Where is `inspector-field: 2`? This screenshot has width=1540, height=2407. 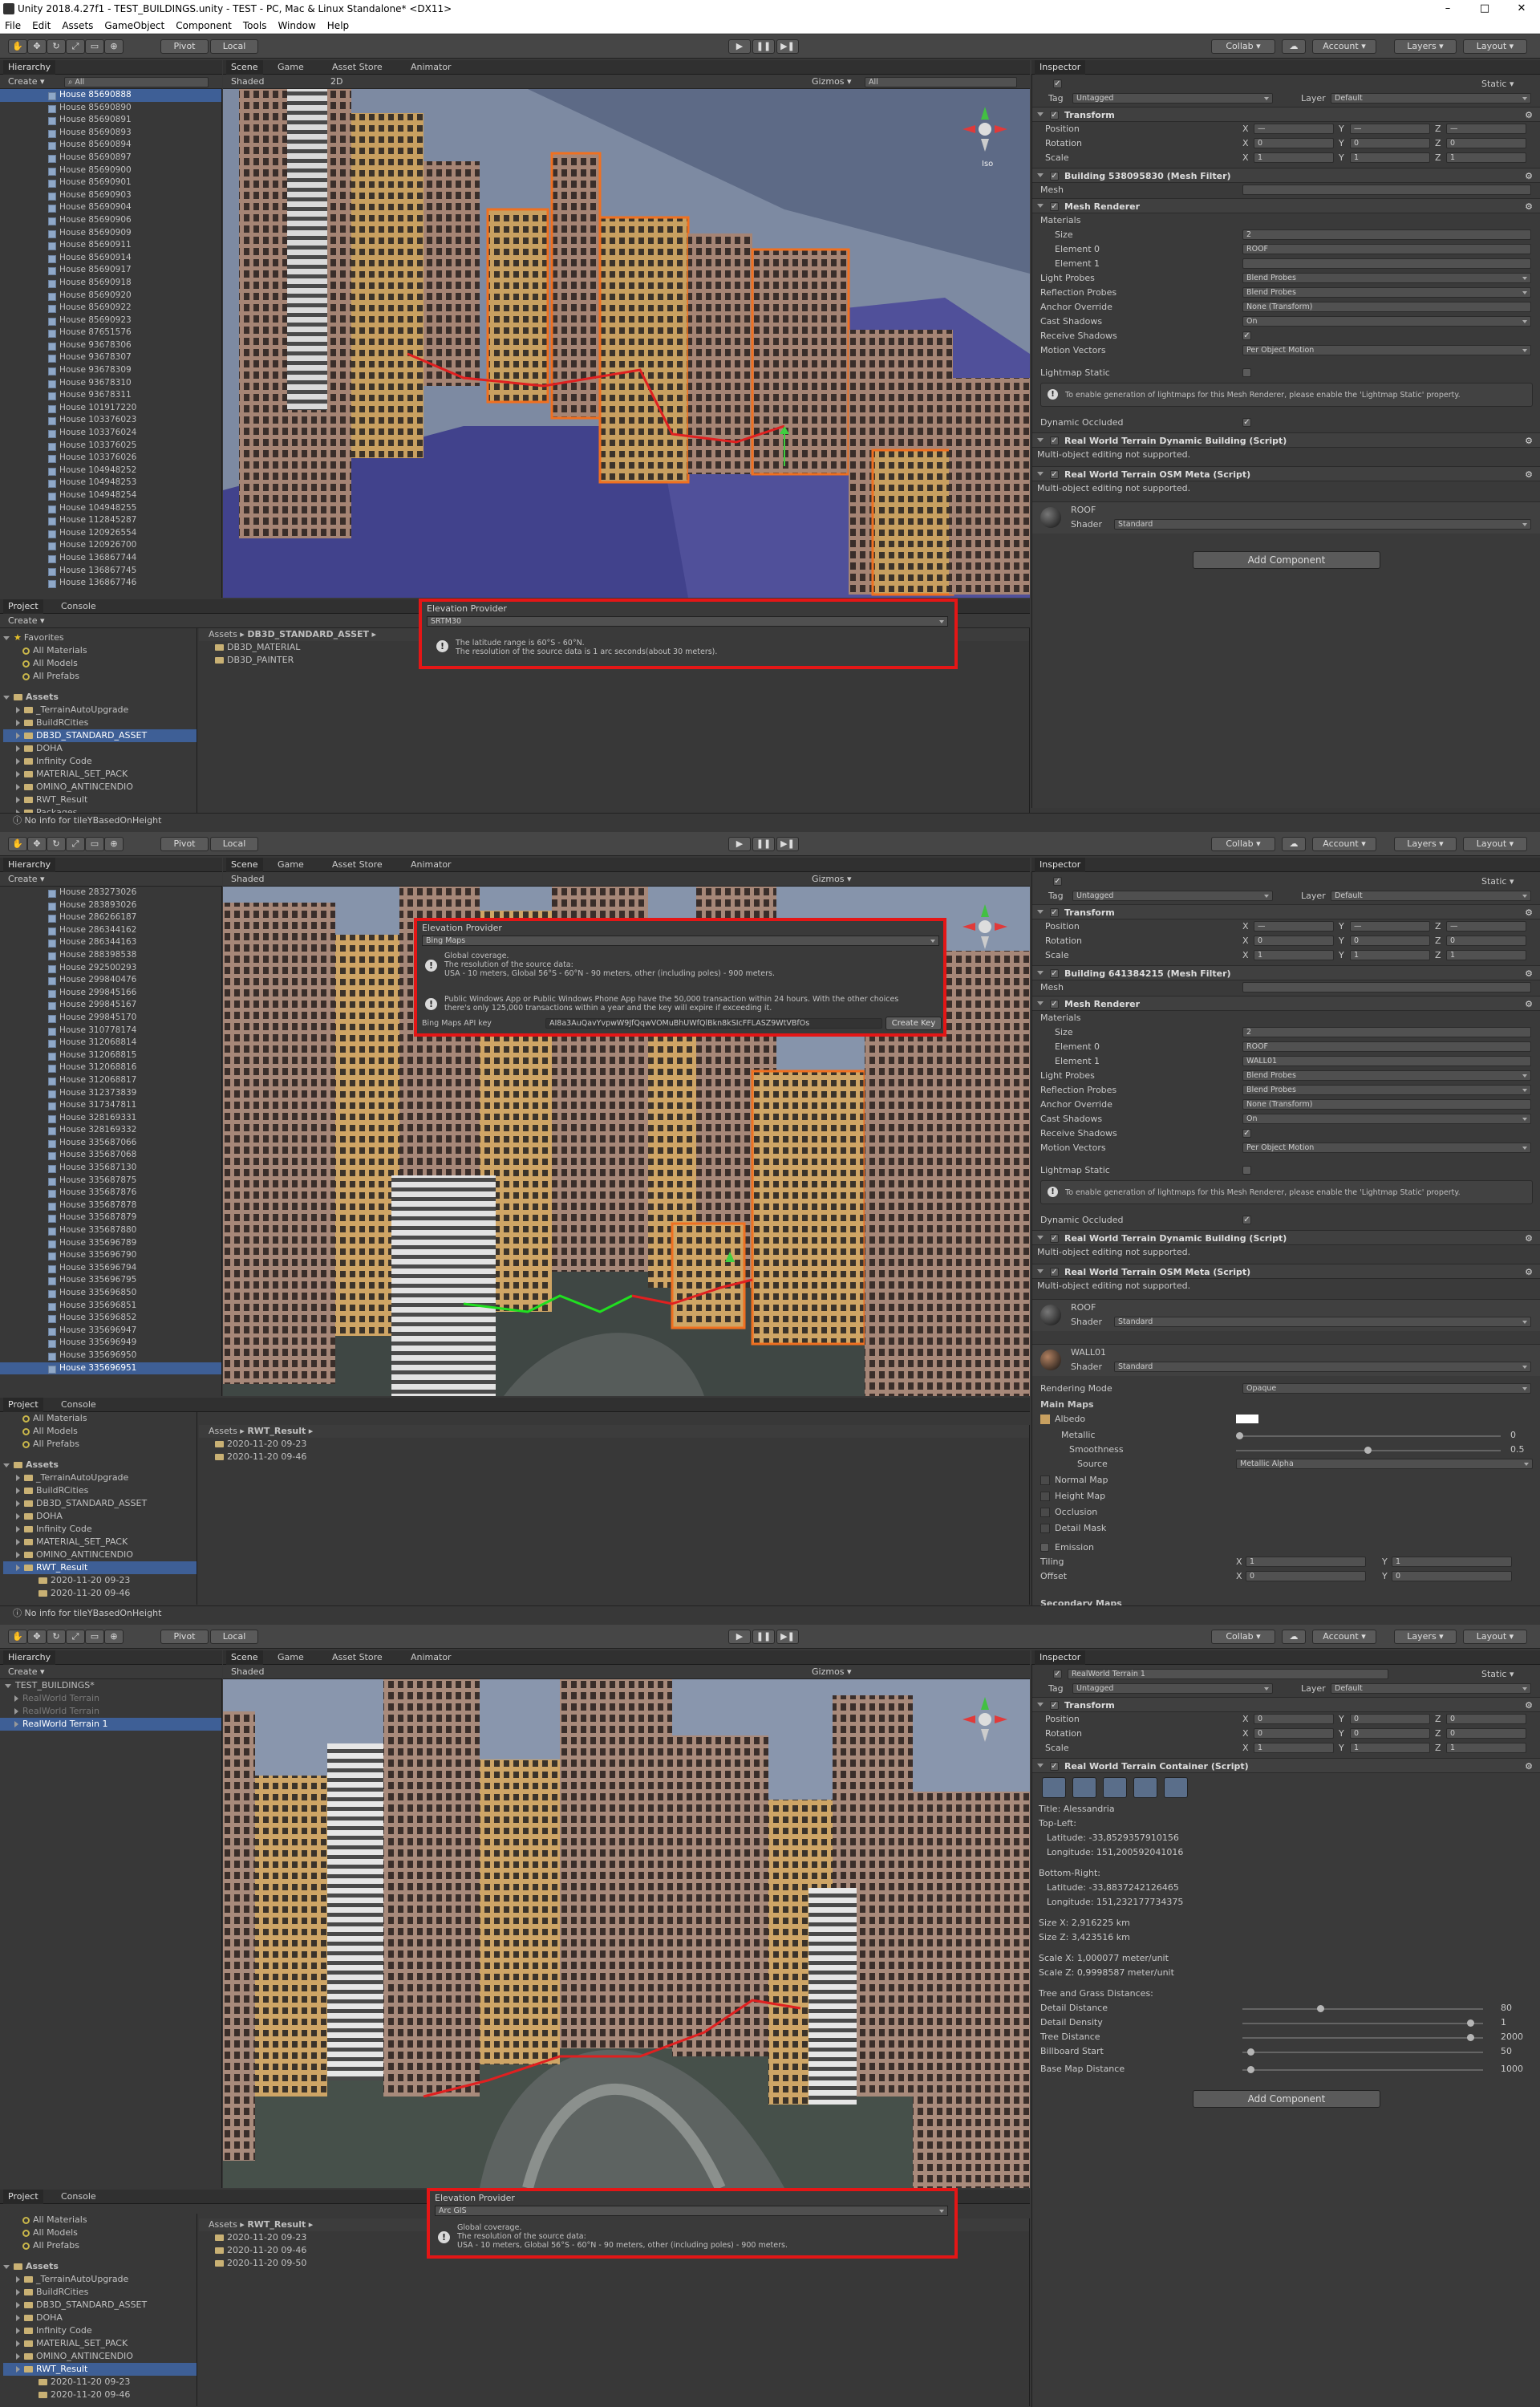
inspector-field: 2 is located at coordinates (1386, 234).